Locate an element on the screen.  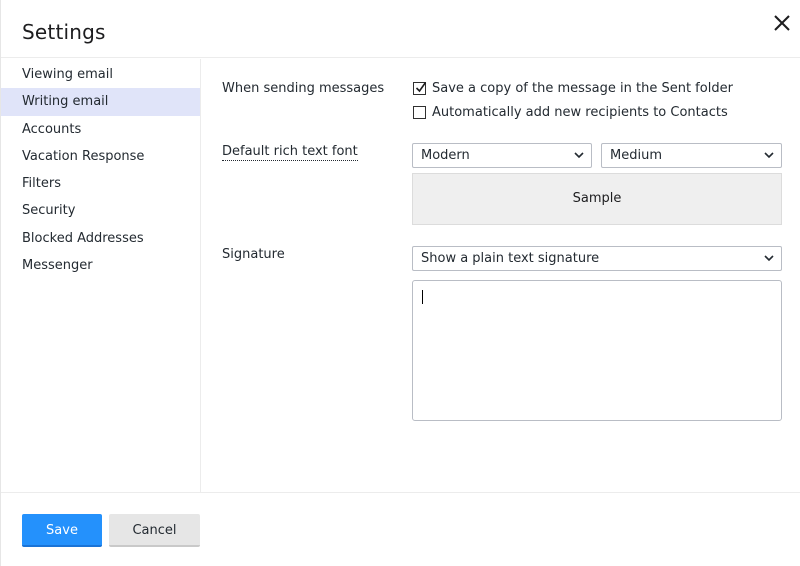
signature-mode-select: Show a plain text signature is located at coordinates (597, 258).